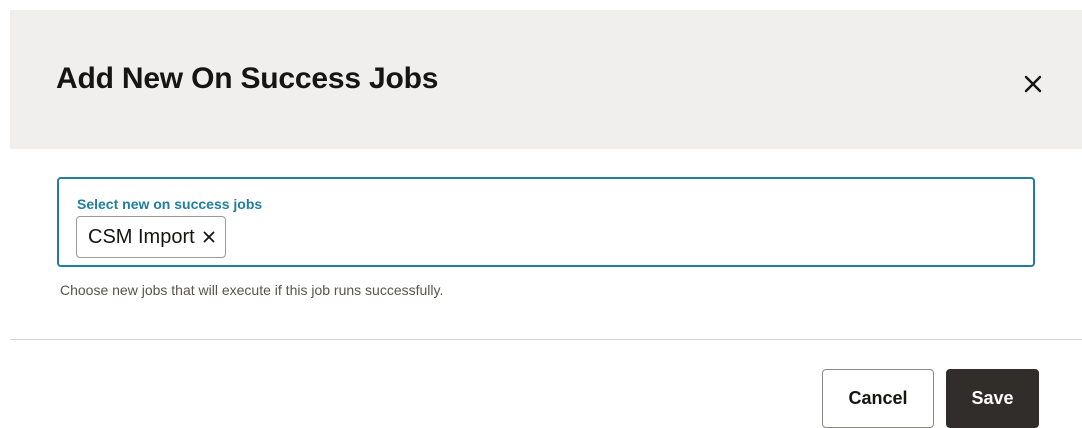 The width and height of the screenshot is (1082, 428). I want to click on chip-remove-button, so click(209, 237).